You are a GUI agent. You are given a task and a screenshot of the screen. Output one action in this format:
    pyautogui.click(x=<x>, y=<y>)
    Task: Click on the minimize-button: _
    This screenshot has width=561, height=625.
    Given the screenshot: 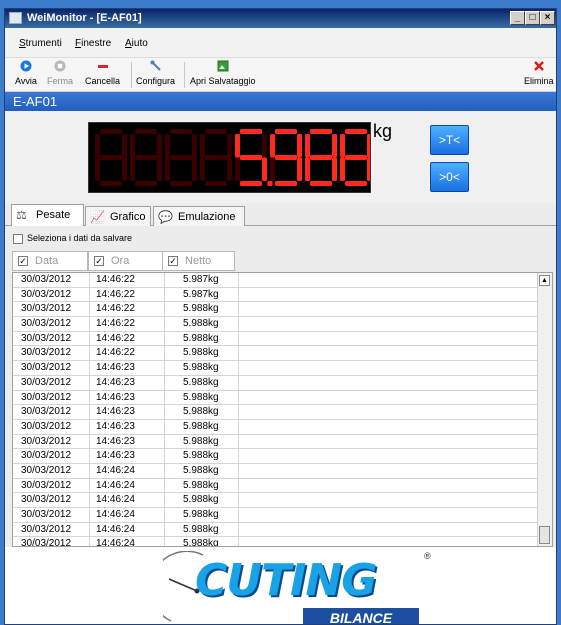 What is the action you would take?
    pyautogui.click(x=517, y=18)
    